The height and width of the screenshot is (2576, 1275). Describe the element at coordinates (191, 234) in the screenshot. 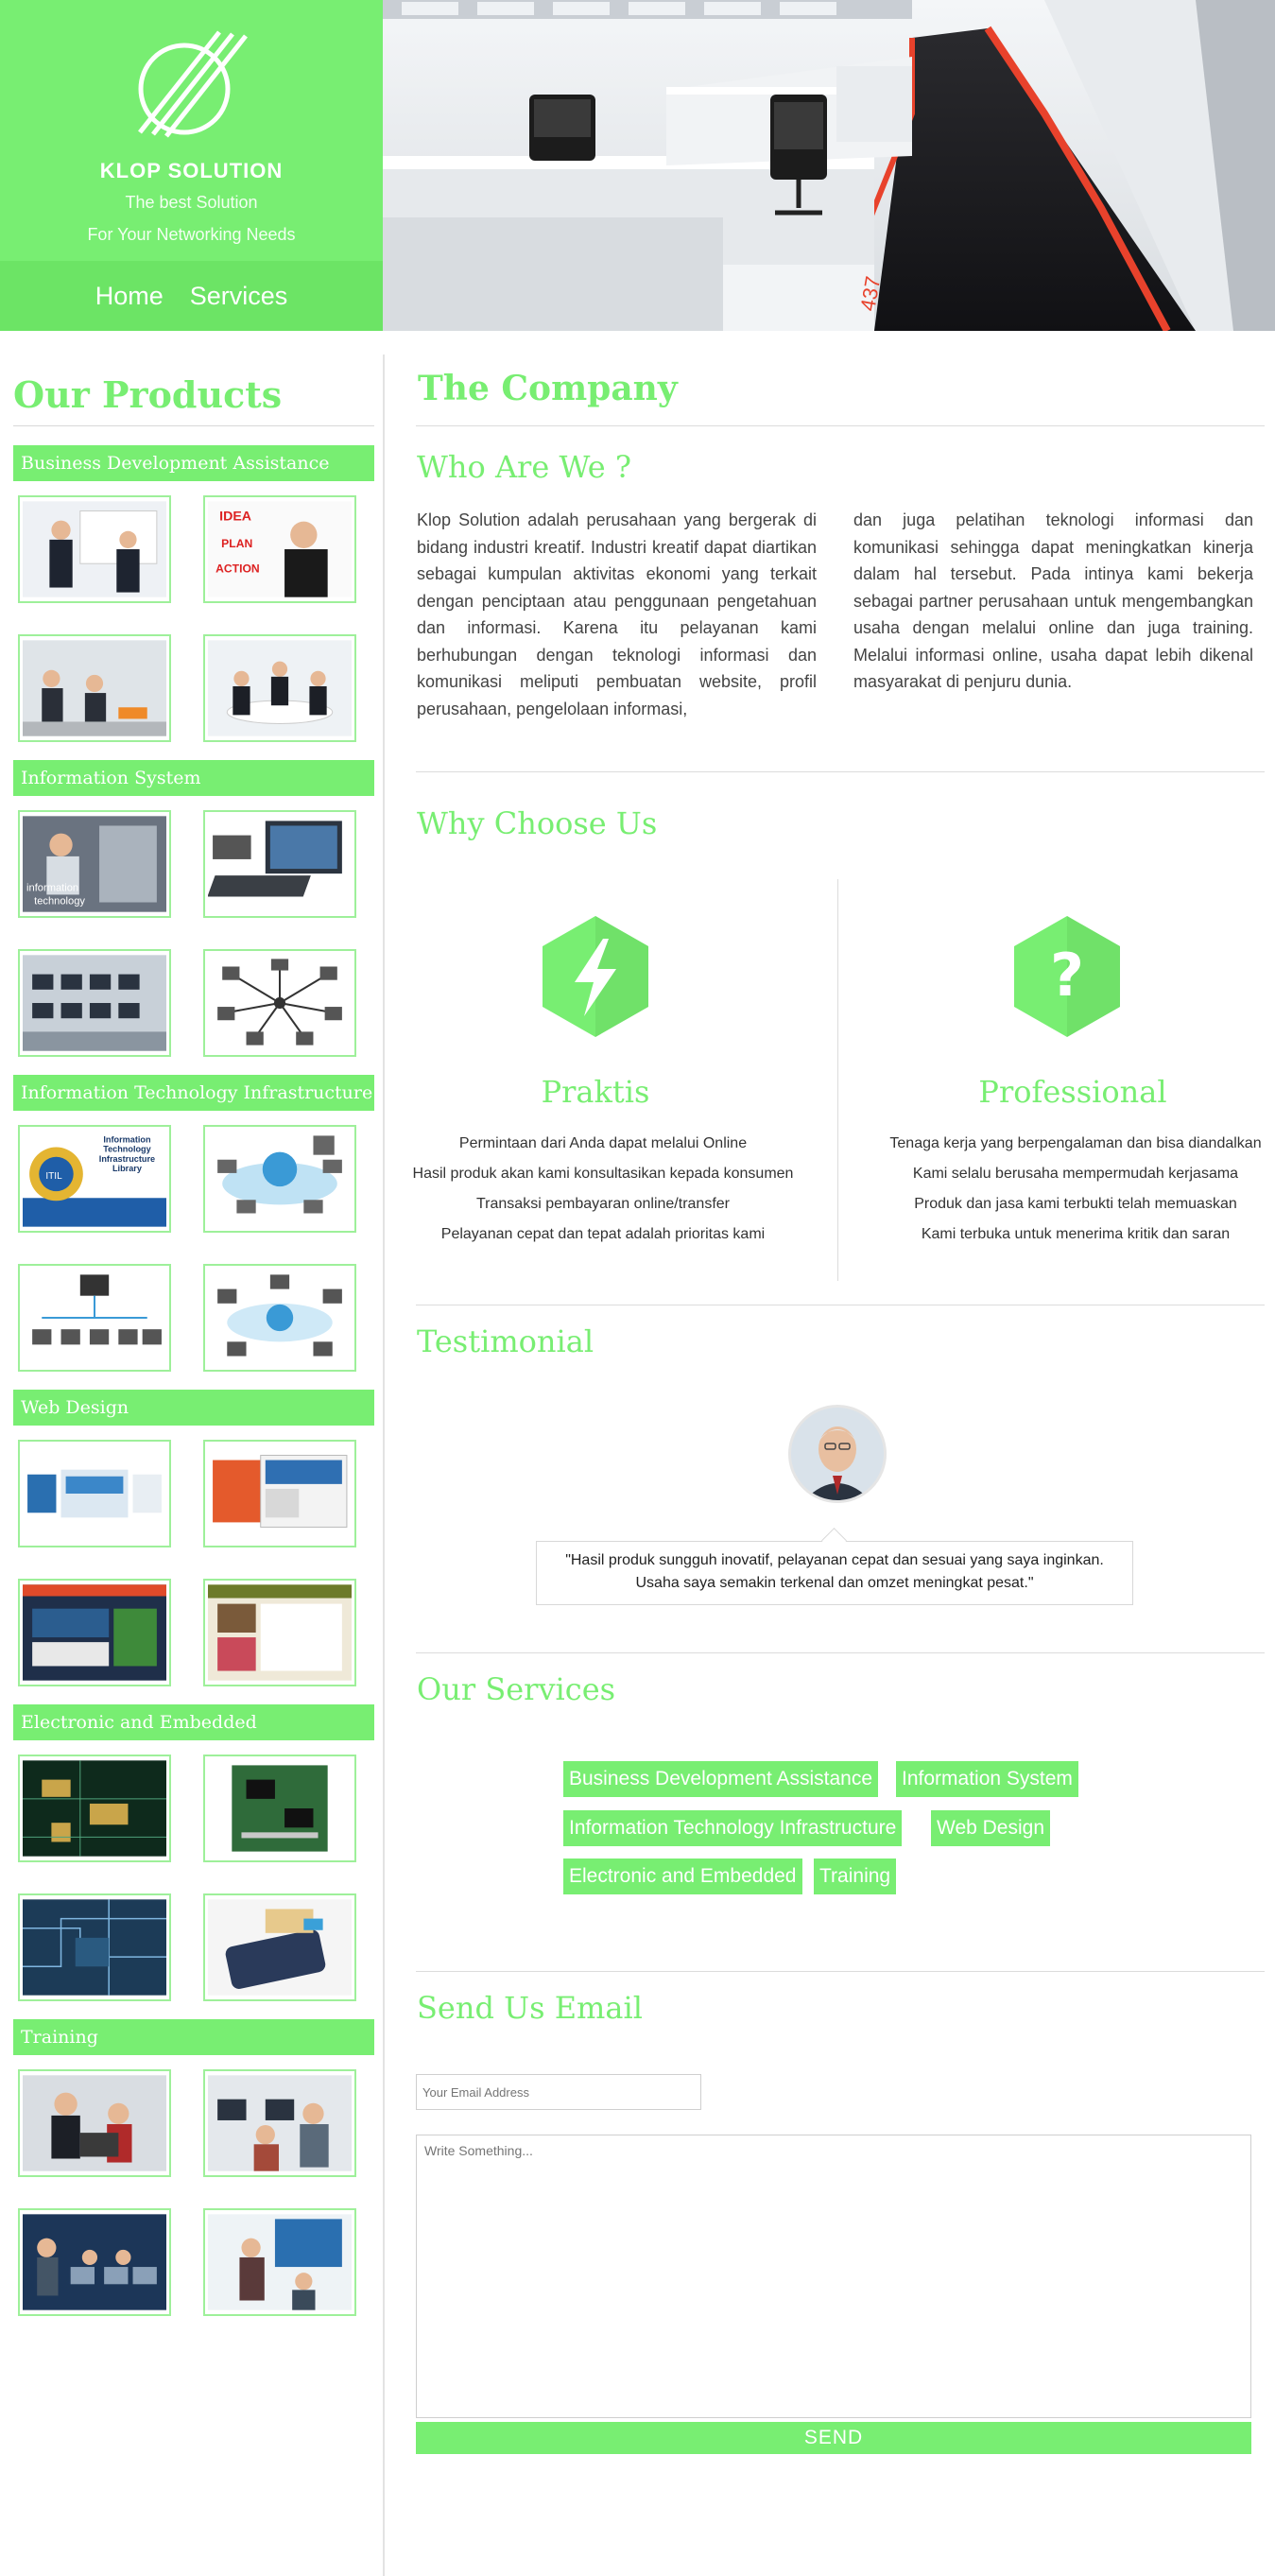

I see `brand-tagline: For Your Networking Needs` at that location.